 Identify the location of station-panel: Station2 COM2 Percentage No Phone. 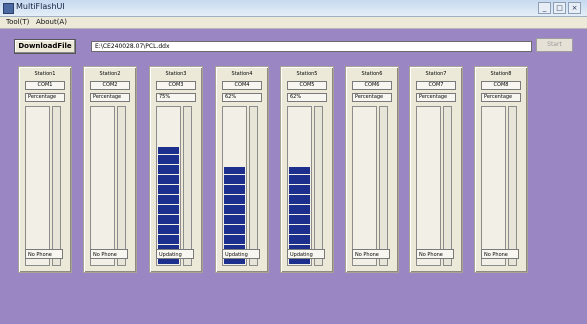
(110, 169).